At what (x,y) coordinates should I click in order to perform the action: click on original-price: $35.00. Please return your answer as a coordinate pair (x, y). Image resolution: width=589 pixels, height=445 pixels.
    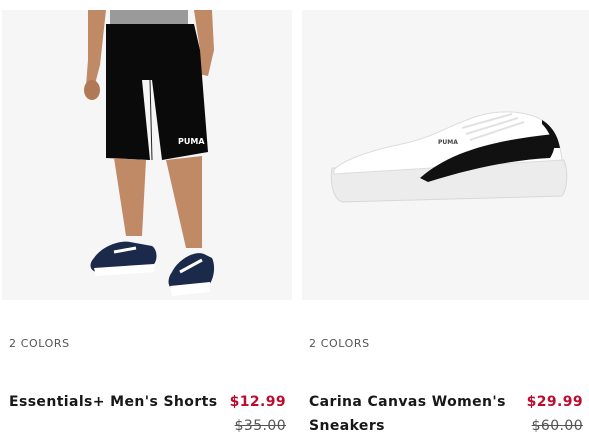
    Looking at the image, I should click on (260, 426).